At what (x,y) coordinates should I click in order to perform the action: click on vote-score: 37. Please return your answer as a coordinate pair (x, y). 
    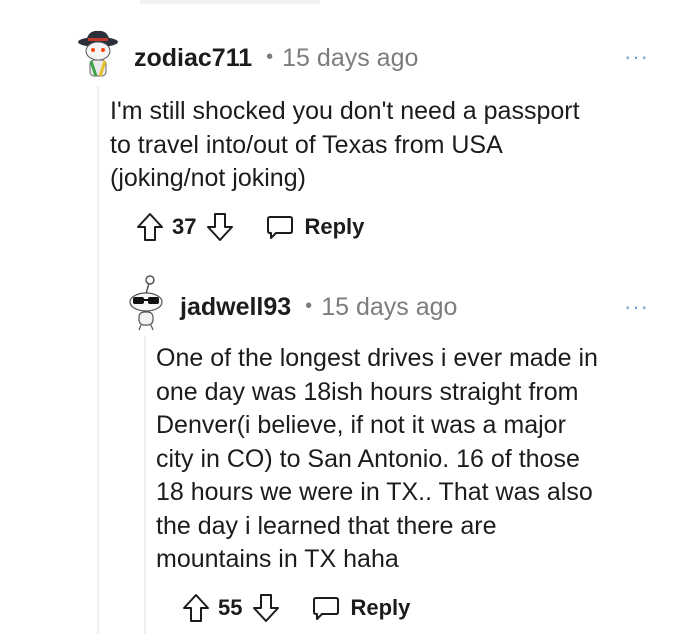
    Looking at the image, I should click on (184, 226).